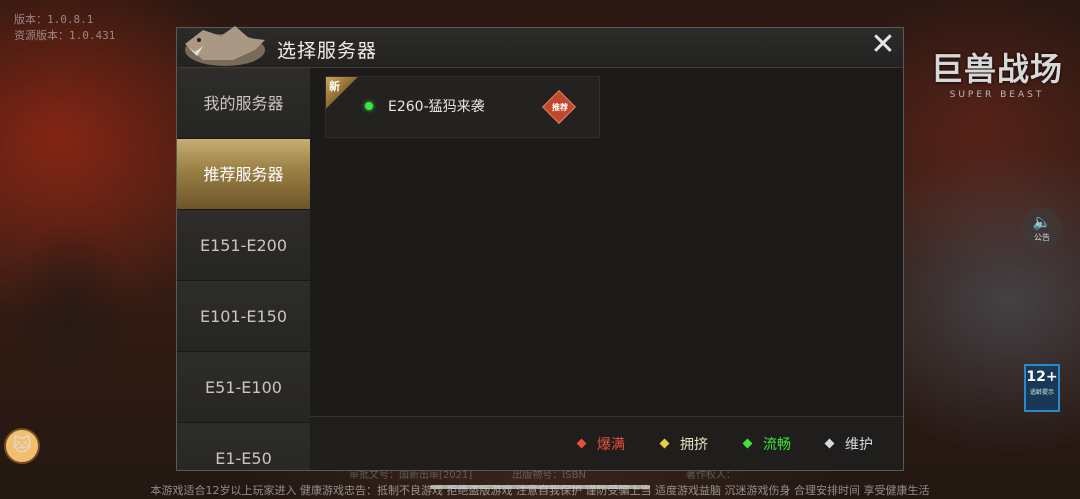 Image resolution: width=1080 pixels, height=499 pixels. I want to click on status-full-icon, so click(581, 443).